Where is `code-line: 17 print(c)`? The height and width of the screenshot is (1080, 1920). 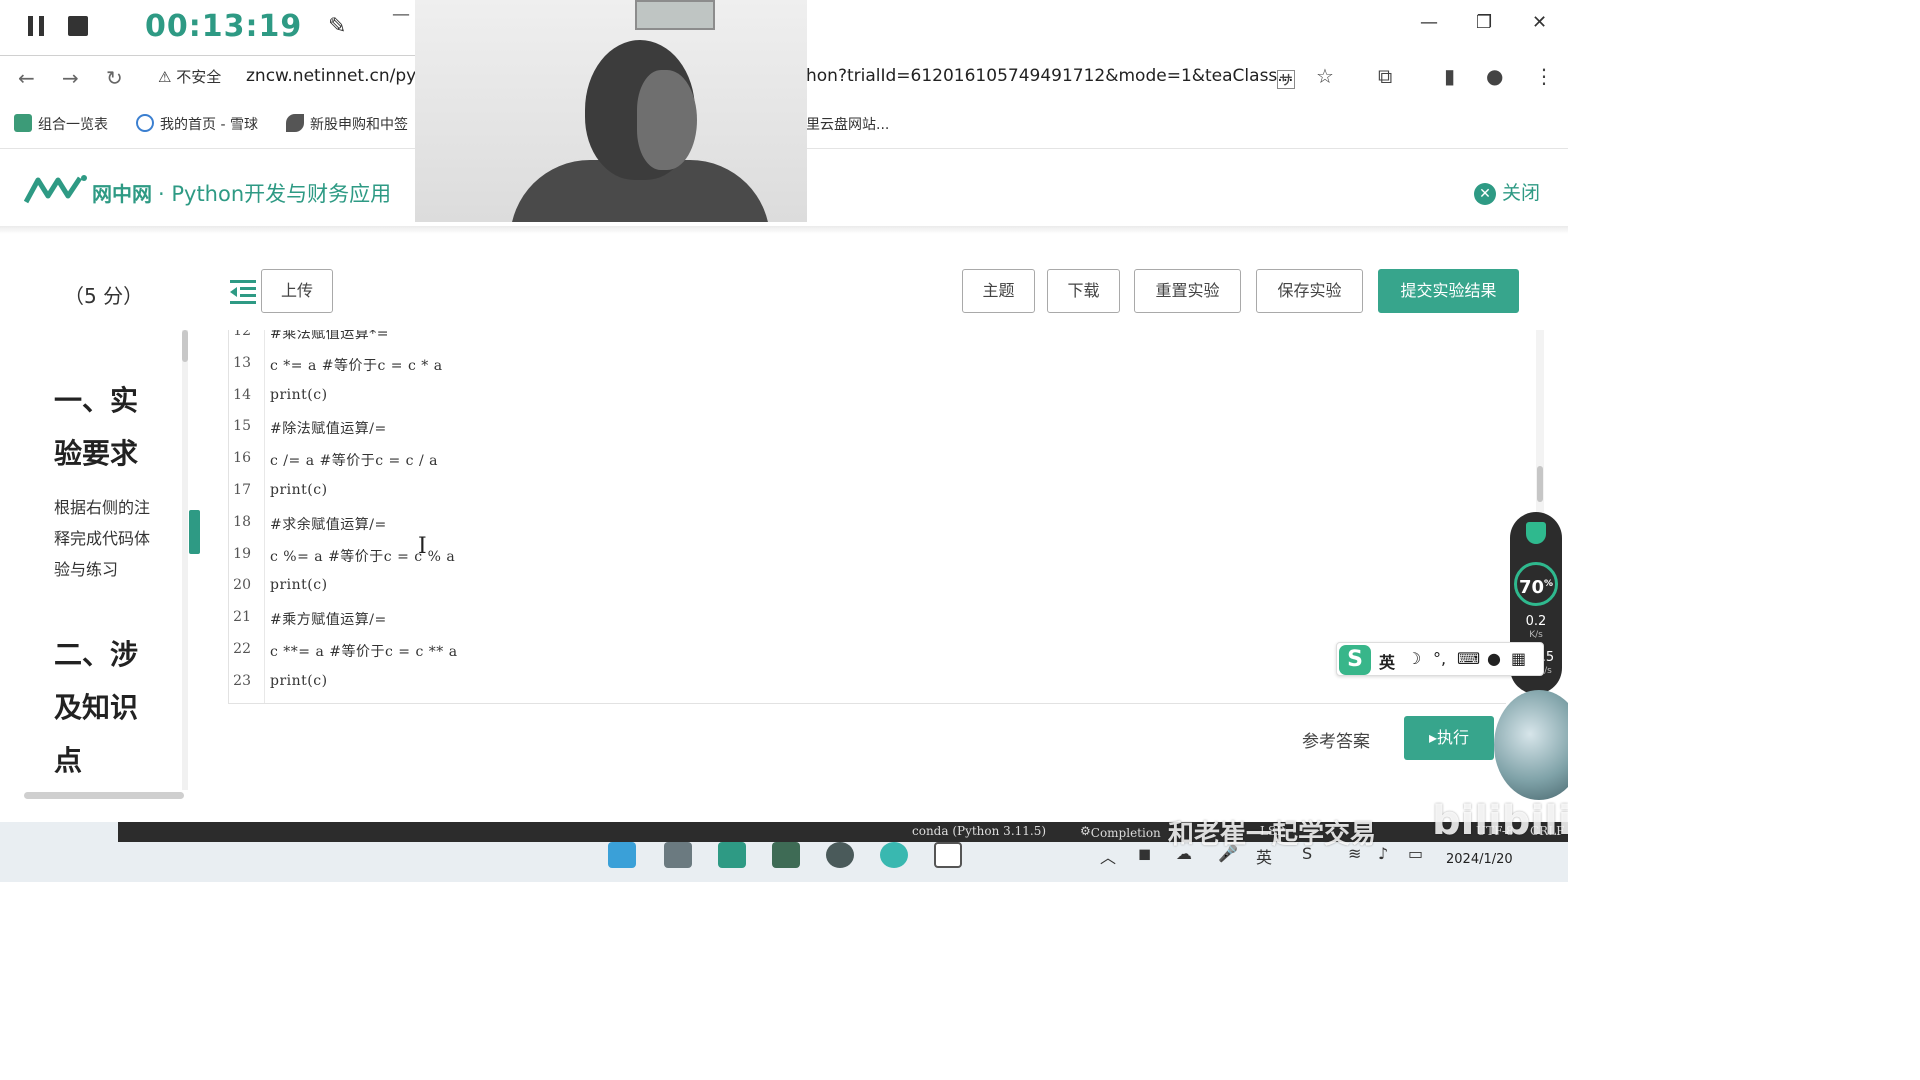 code-line: 17 print(c) is located at coordinates (867, 491).